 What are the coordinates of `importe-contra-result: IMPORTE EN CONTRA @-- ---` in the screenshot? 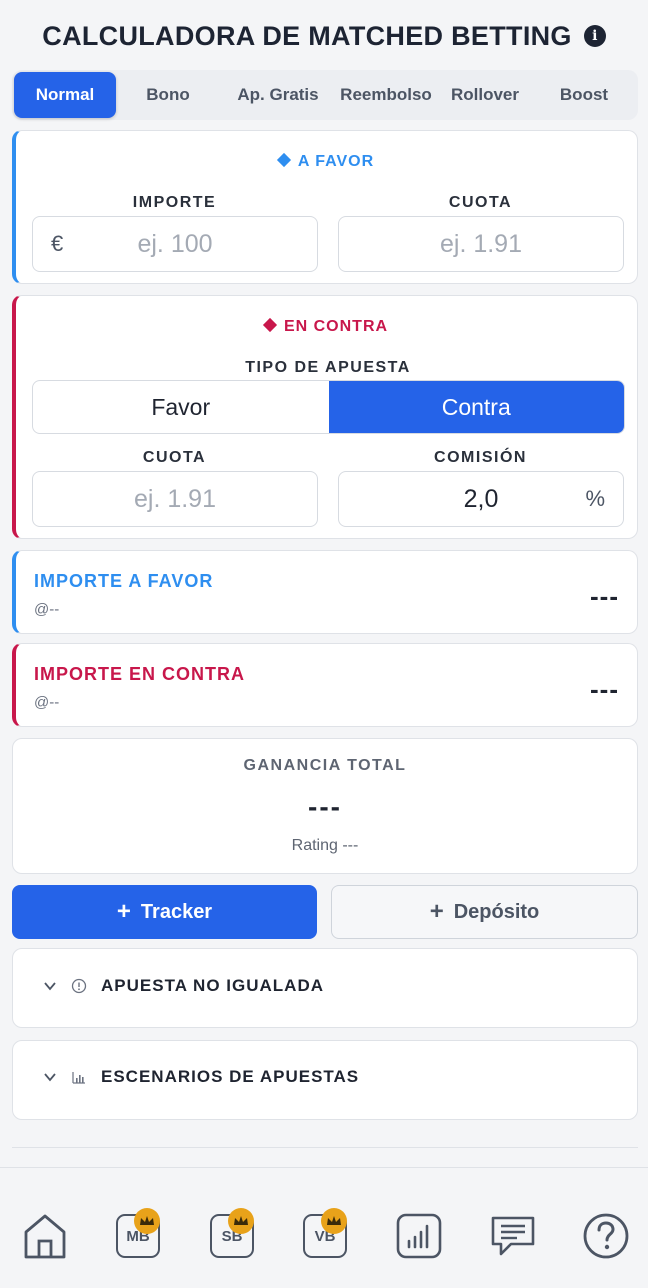 It's located at (325, 685).